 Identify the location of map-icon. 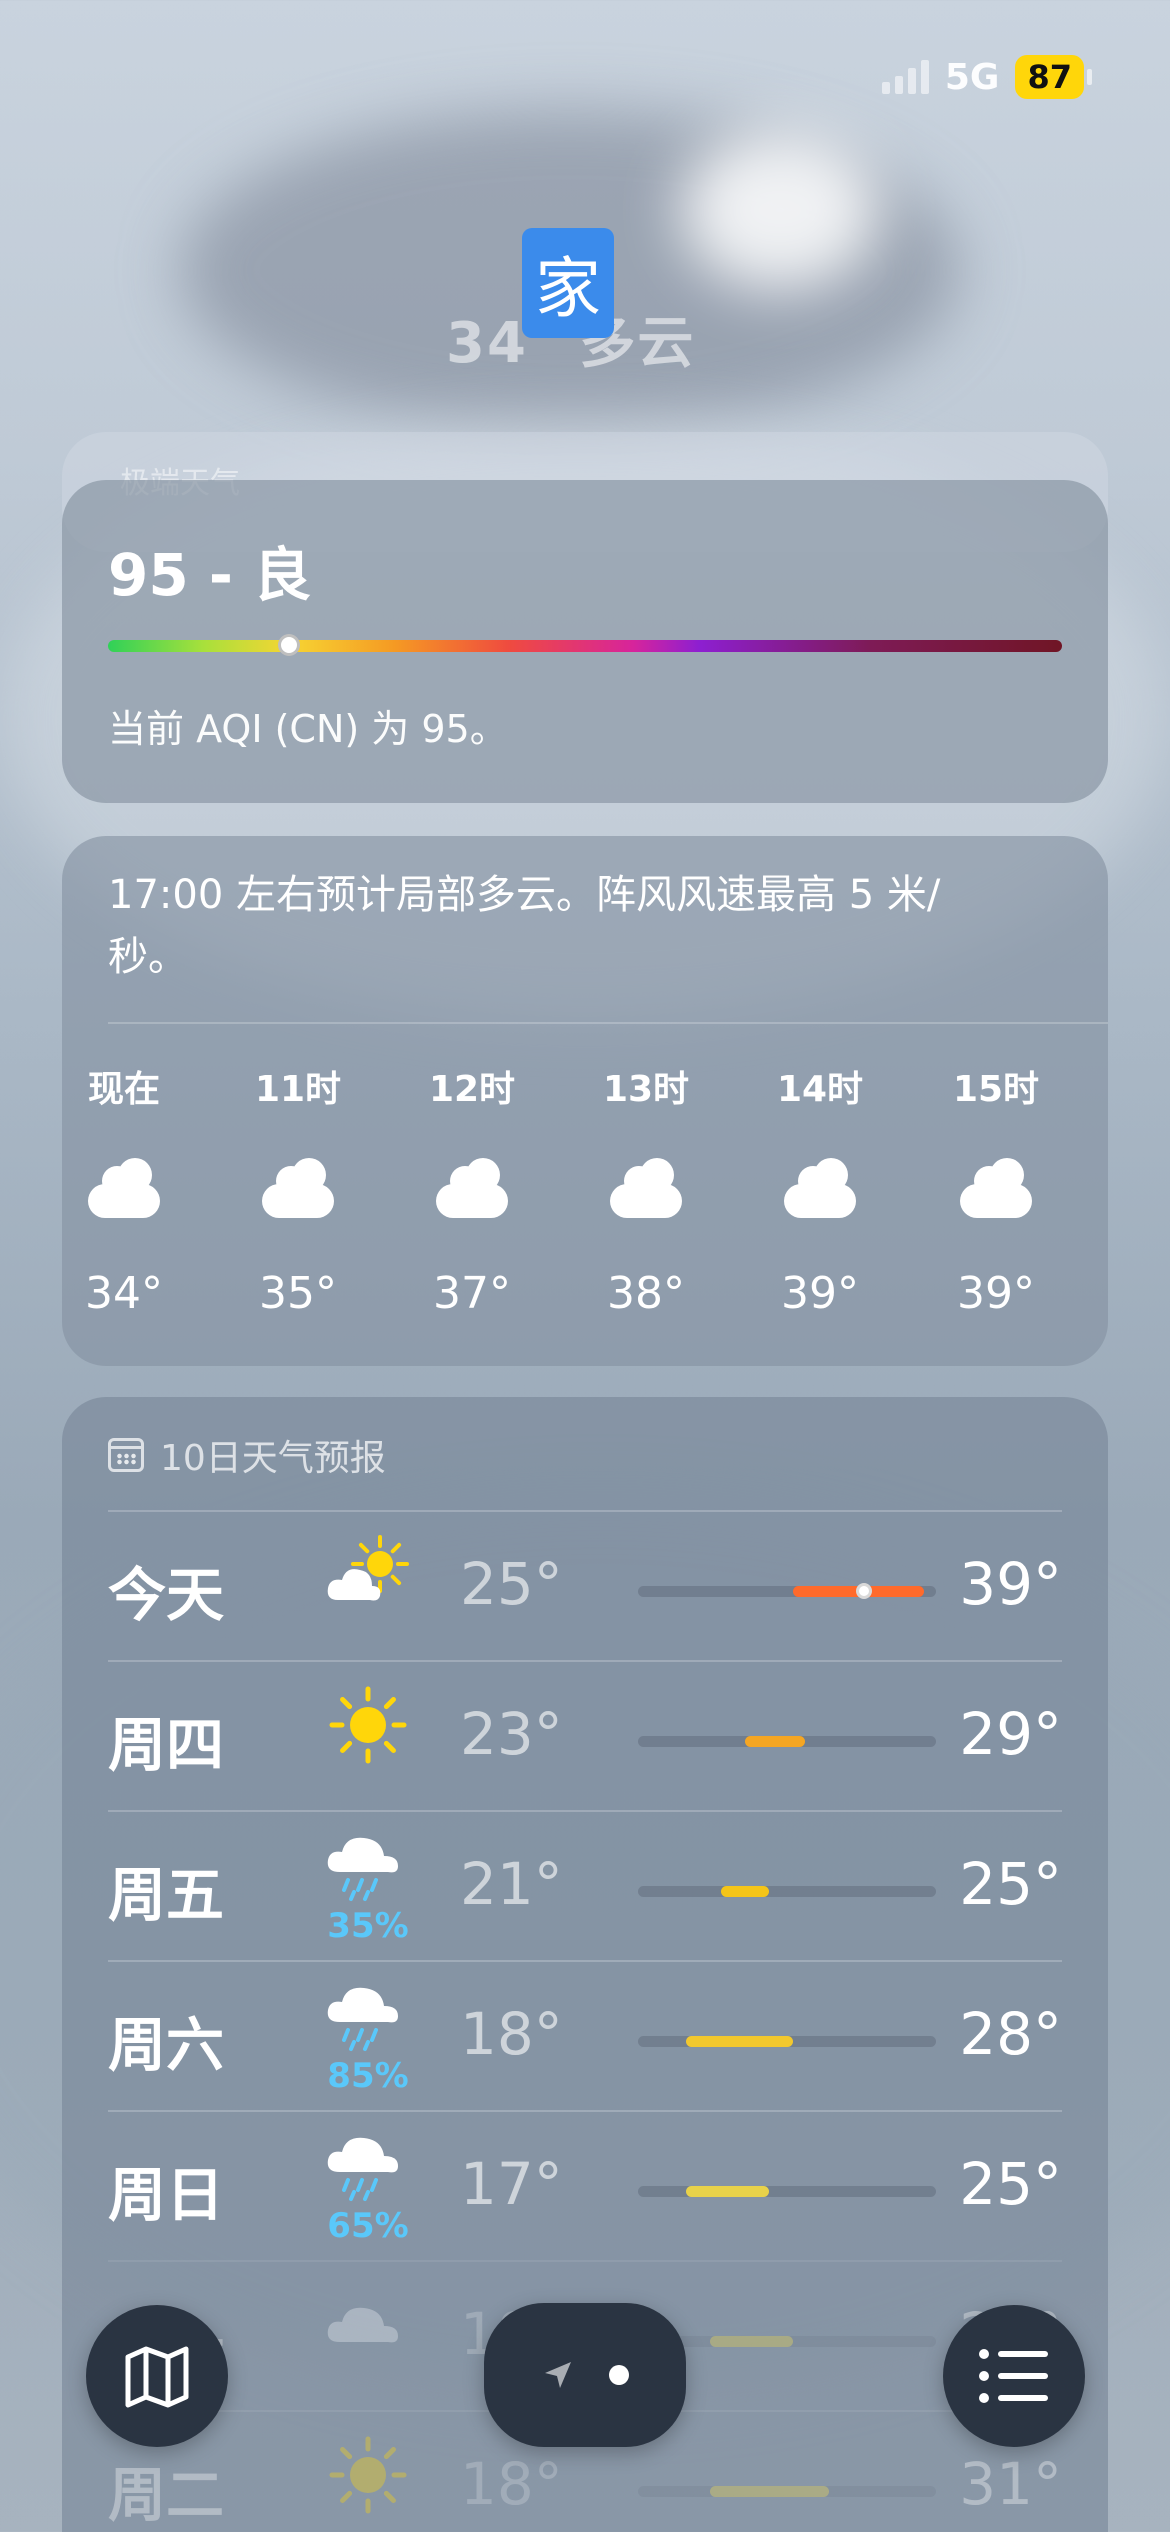
(157, 2377).